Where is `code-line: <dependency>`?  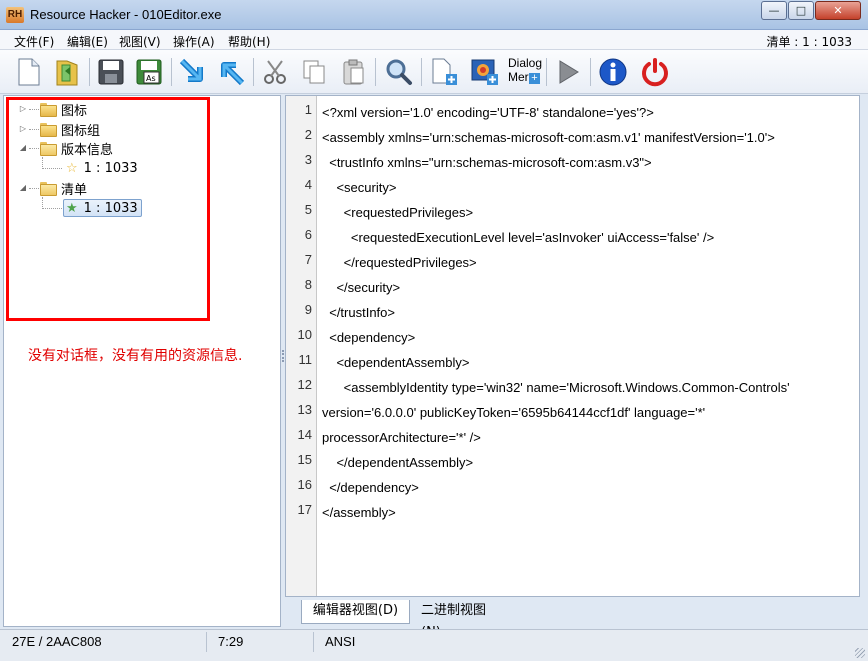 code-line: <dependency> is located at coordinates (368, 337).